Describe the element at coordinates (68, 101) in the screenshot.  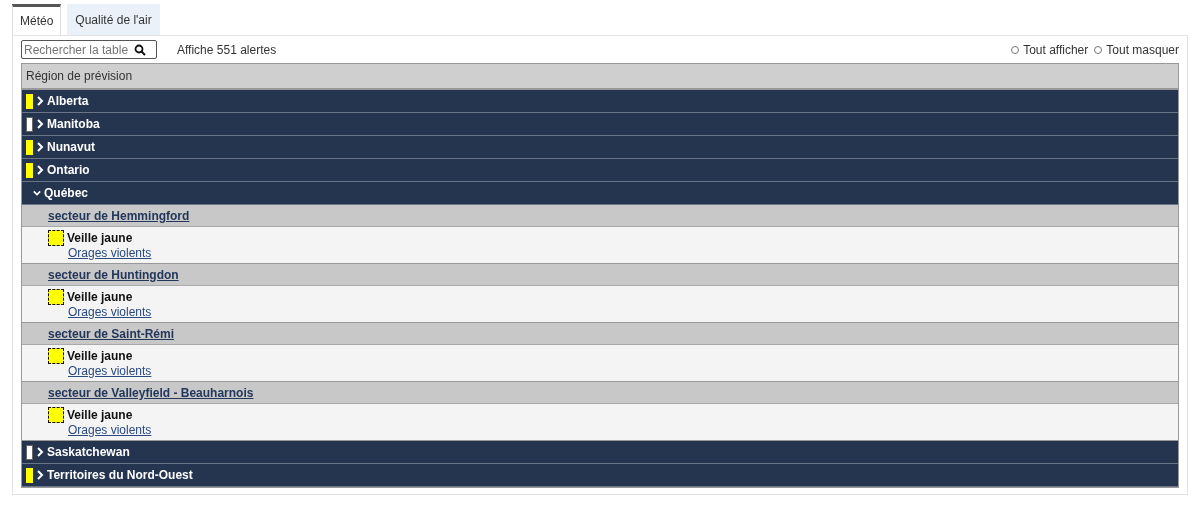
I see `region-name: Alberta` at that location.